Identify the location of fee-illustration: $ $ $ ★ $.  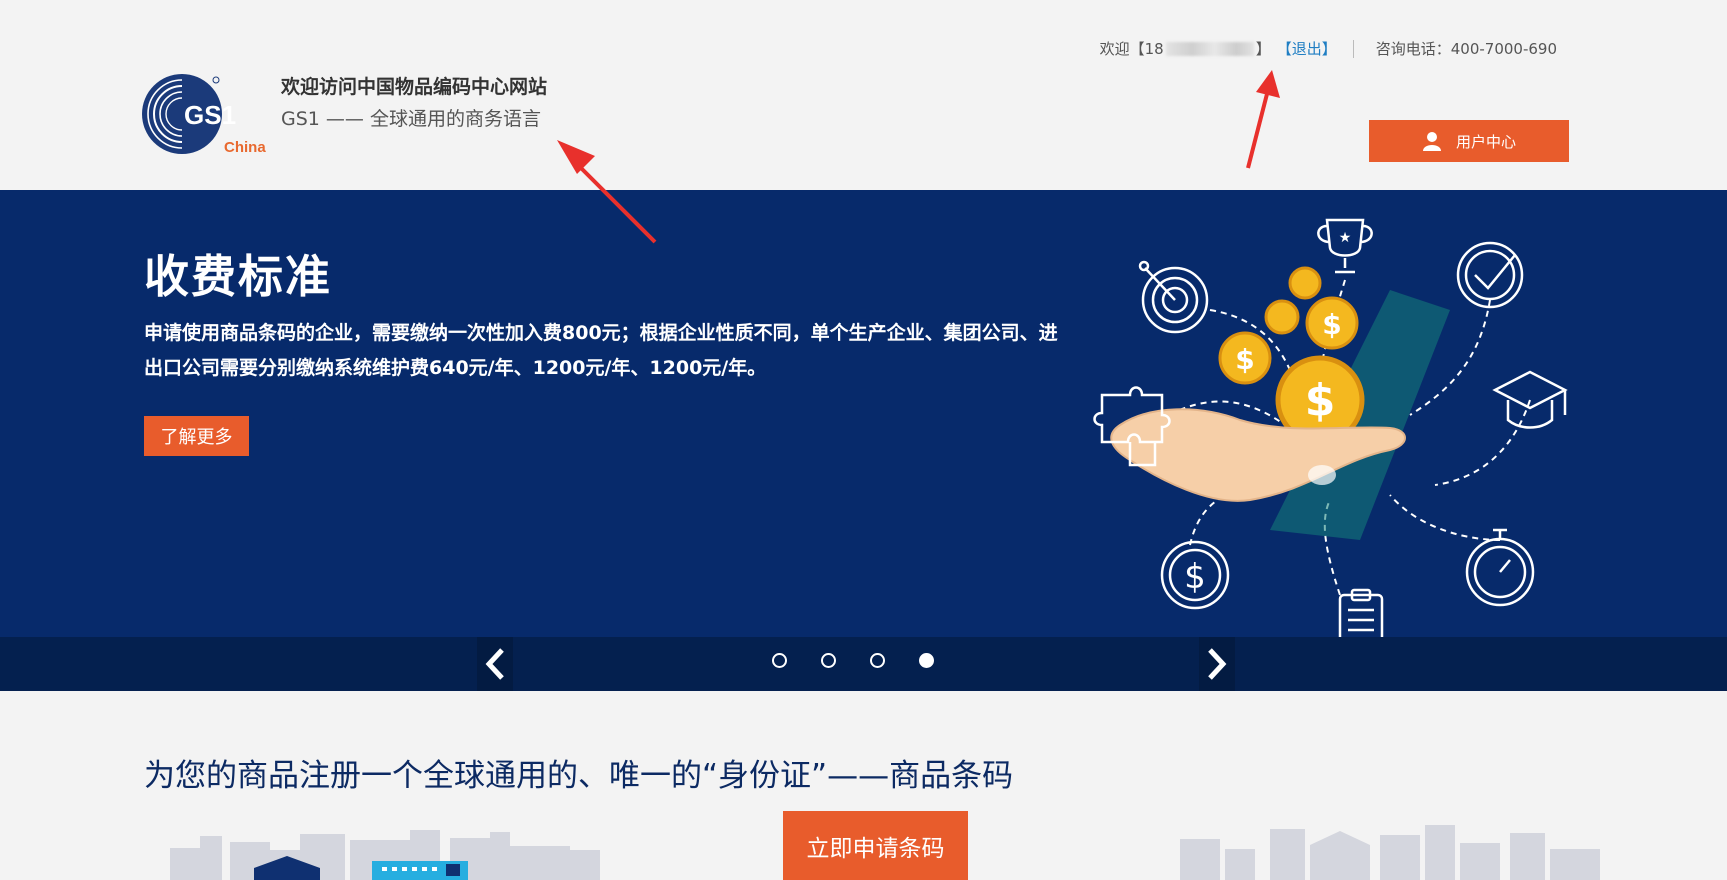
(1330, 435).